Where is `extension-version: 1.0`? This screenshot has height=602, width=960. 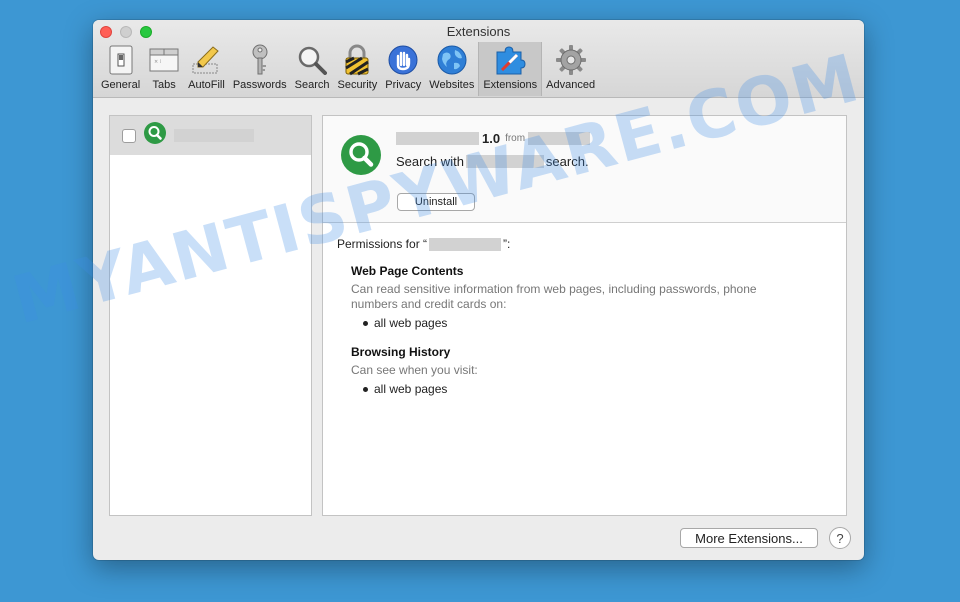
extension-version: 1.0 is located at coordinates (491, 138).